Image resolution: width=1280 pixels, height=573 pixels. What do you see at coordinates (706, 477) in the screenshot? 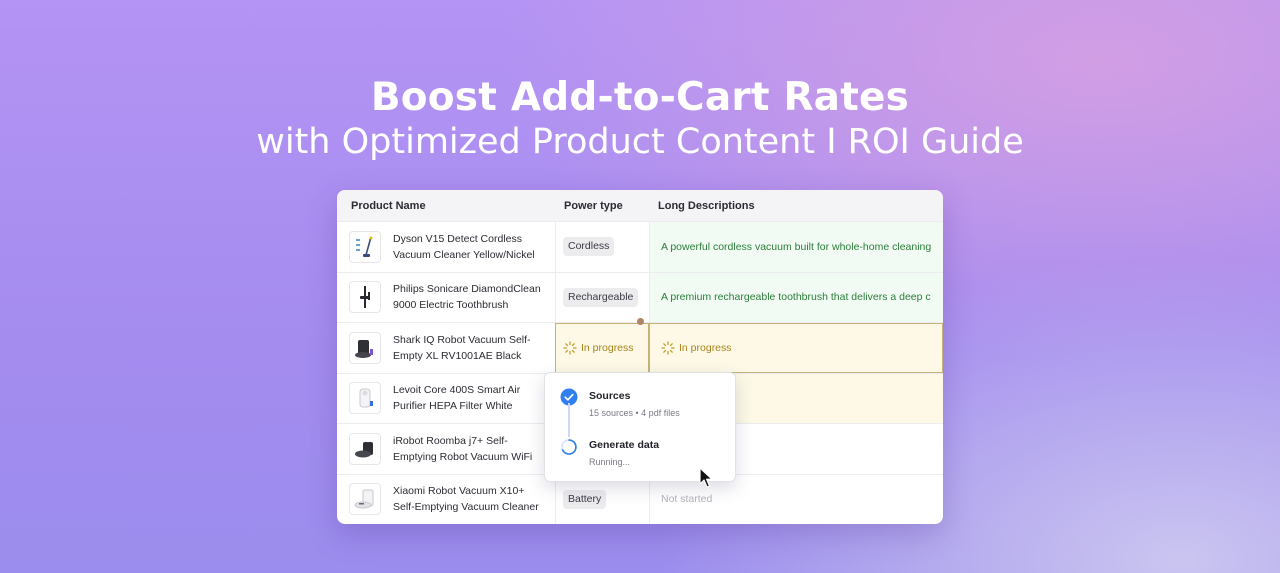
I see `mouse-cursor-icon` at bounding box center [706, 477].